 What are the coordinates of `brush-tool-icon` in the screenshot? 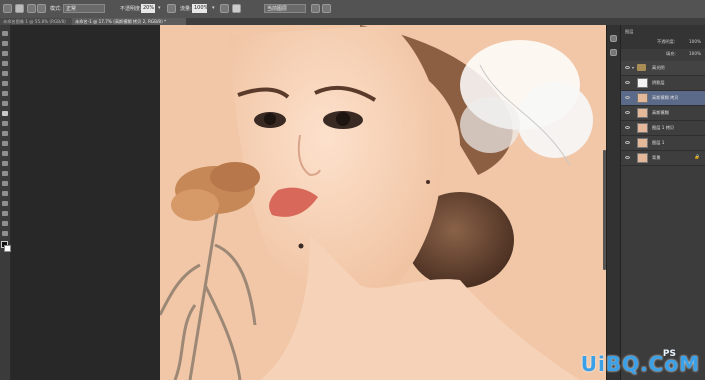 It's located at (5, 103).